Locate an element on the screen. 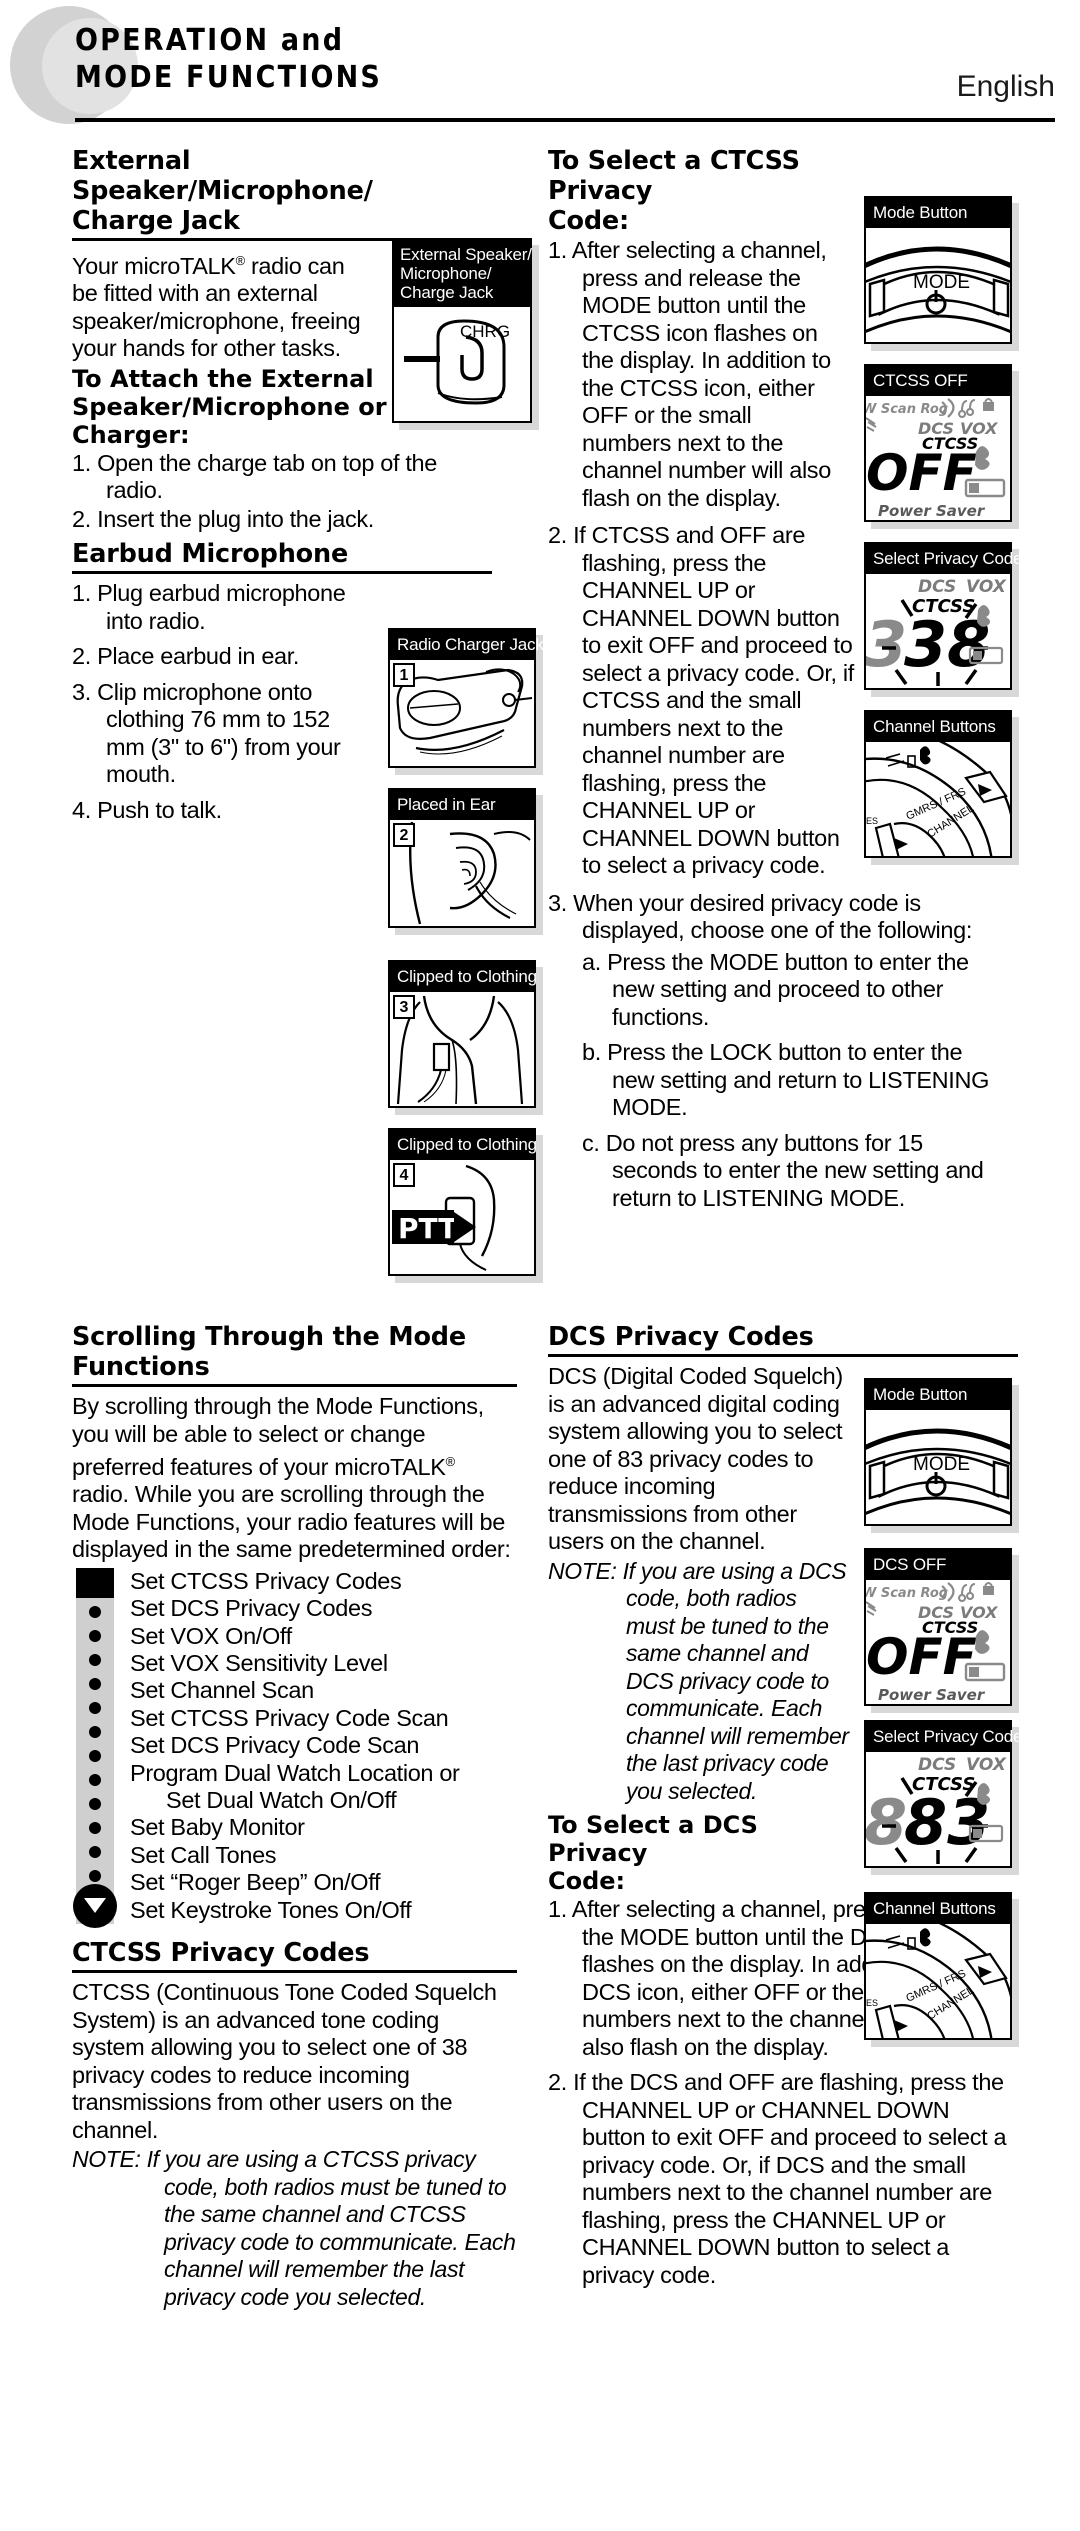  figure-art: CHRG is located at coordinates (462, 363).